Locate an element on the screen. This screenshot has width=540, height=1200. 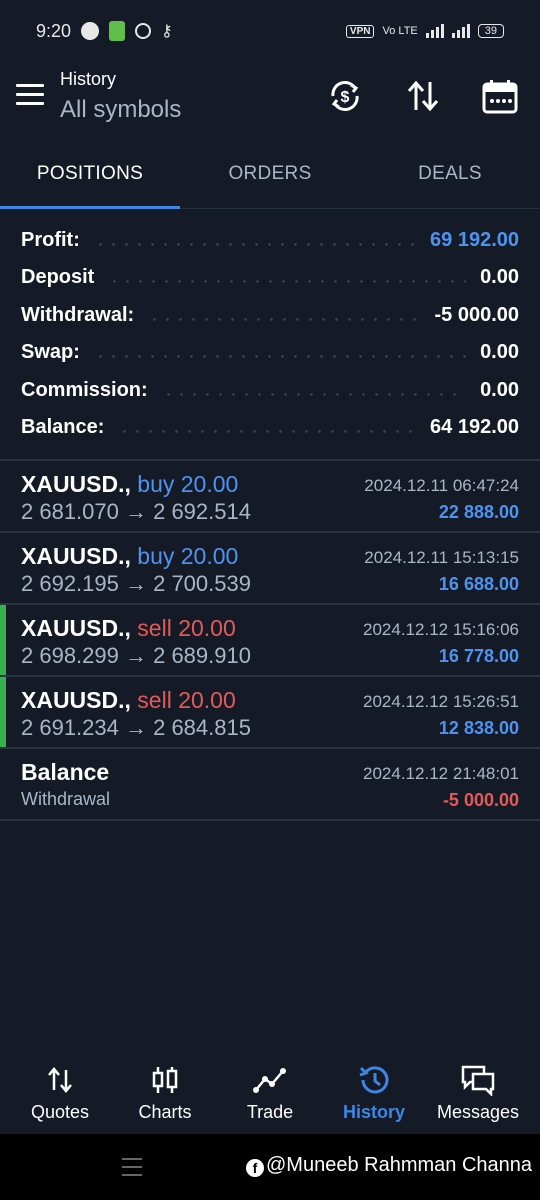
summary-label: Commission: is located at coordinates (84, 389).